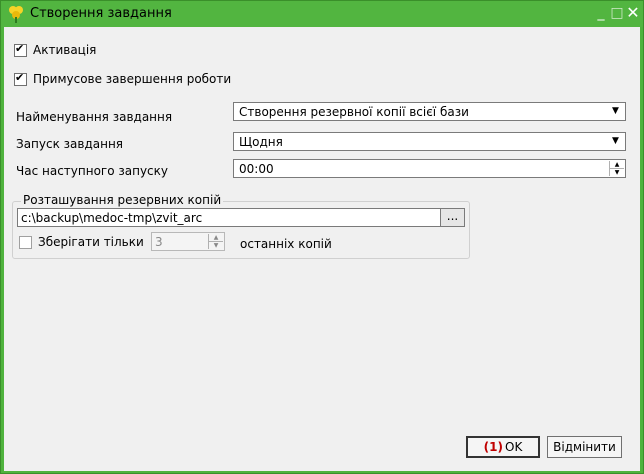 Image resolution: width=644 pixels, height=474 pixels. I want to click on minimize-button: _, so click(601, 13).